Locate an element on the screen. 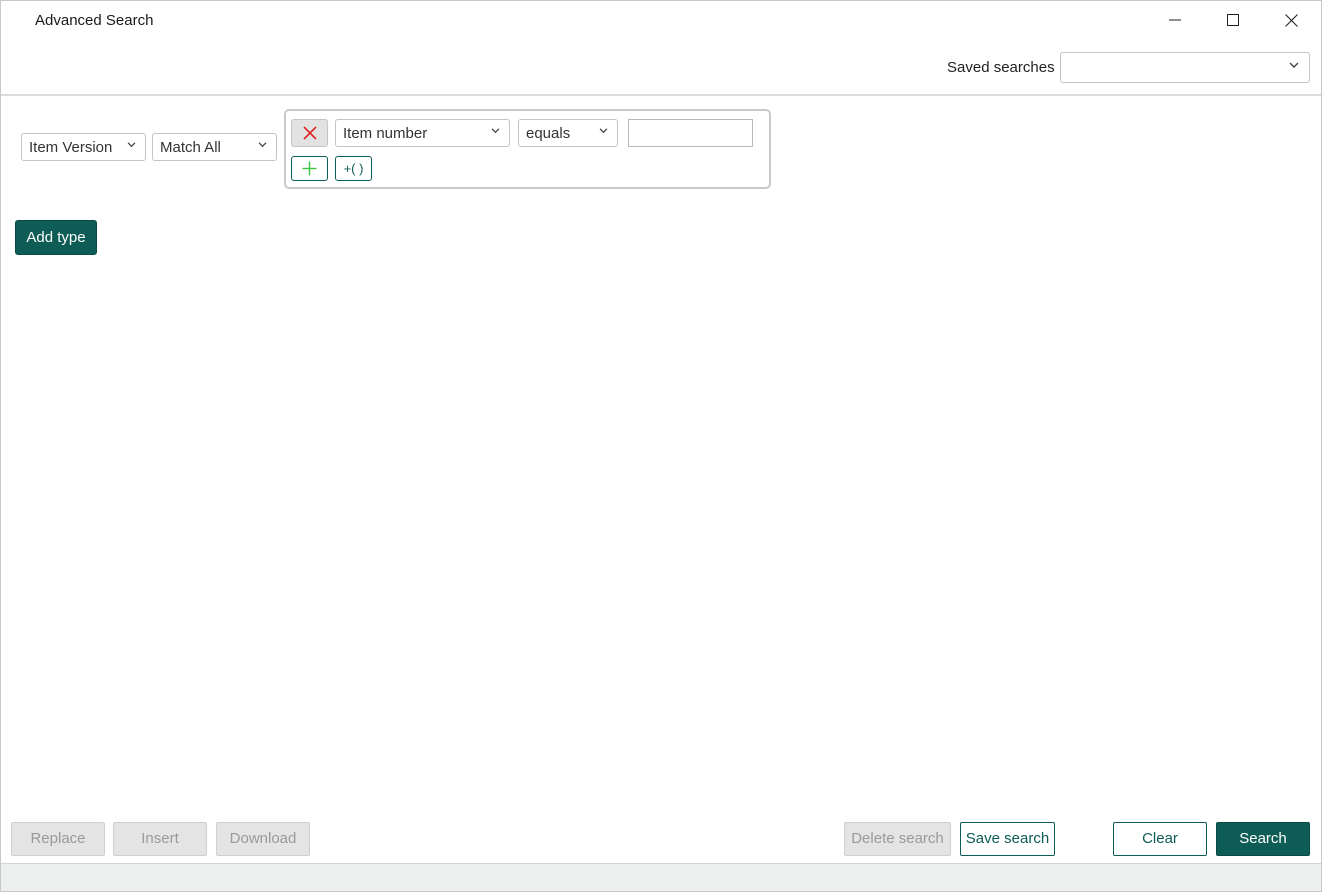  close-button is located at coordinates (1291, 20).